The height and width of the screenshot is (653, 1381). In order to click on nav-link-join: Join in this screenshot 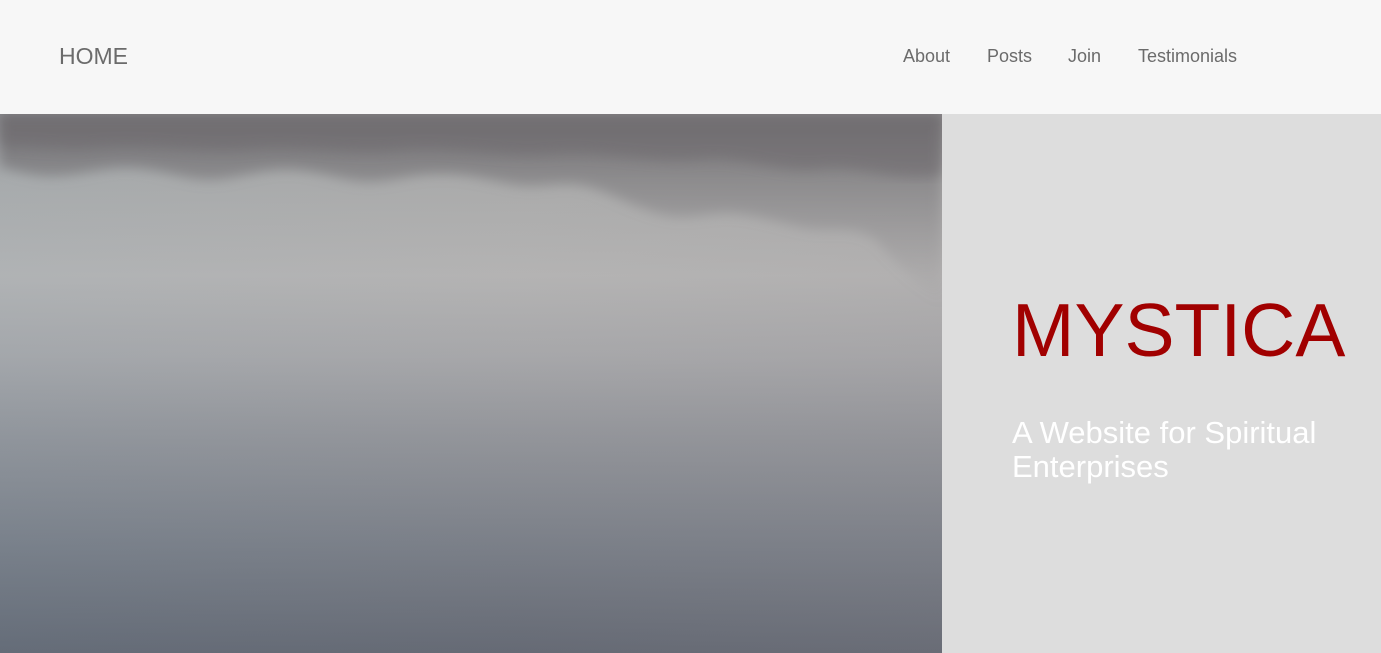, I will do `click(1103, 56)`.